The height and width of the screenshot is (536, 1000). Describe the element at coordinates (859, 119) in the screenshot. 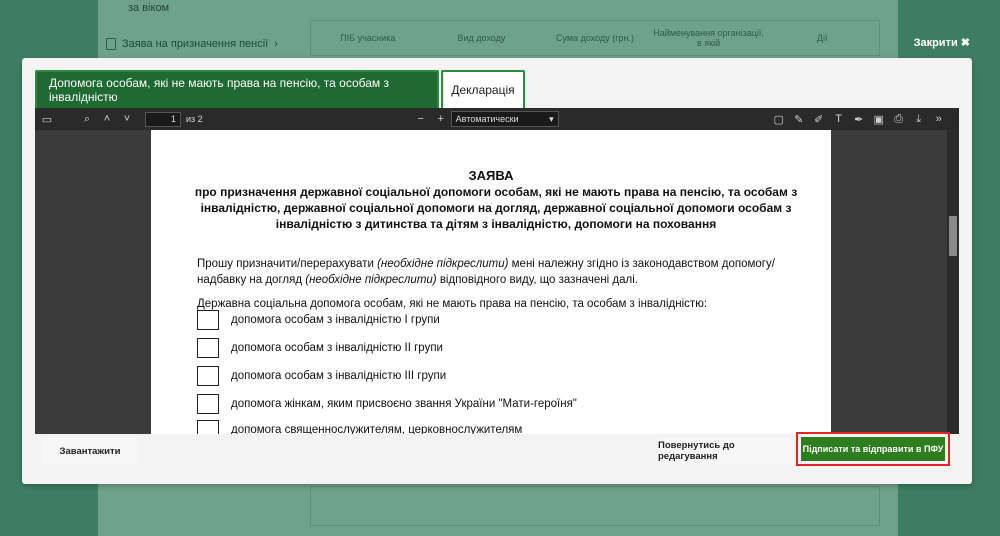

I see `draw-icon: ✒` at that location.